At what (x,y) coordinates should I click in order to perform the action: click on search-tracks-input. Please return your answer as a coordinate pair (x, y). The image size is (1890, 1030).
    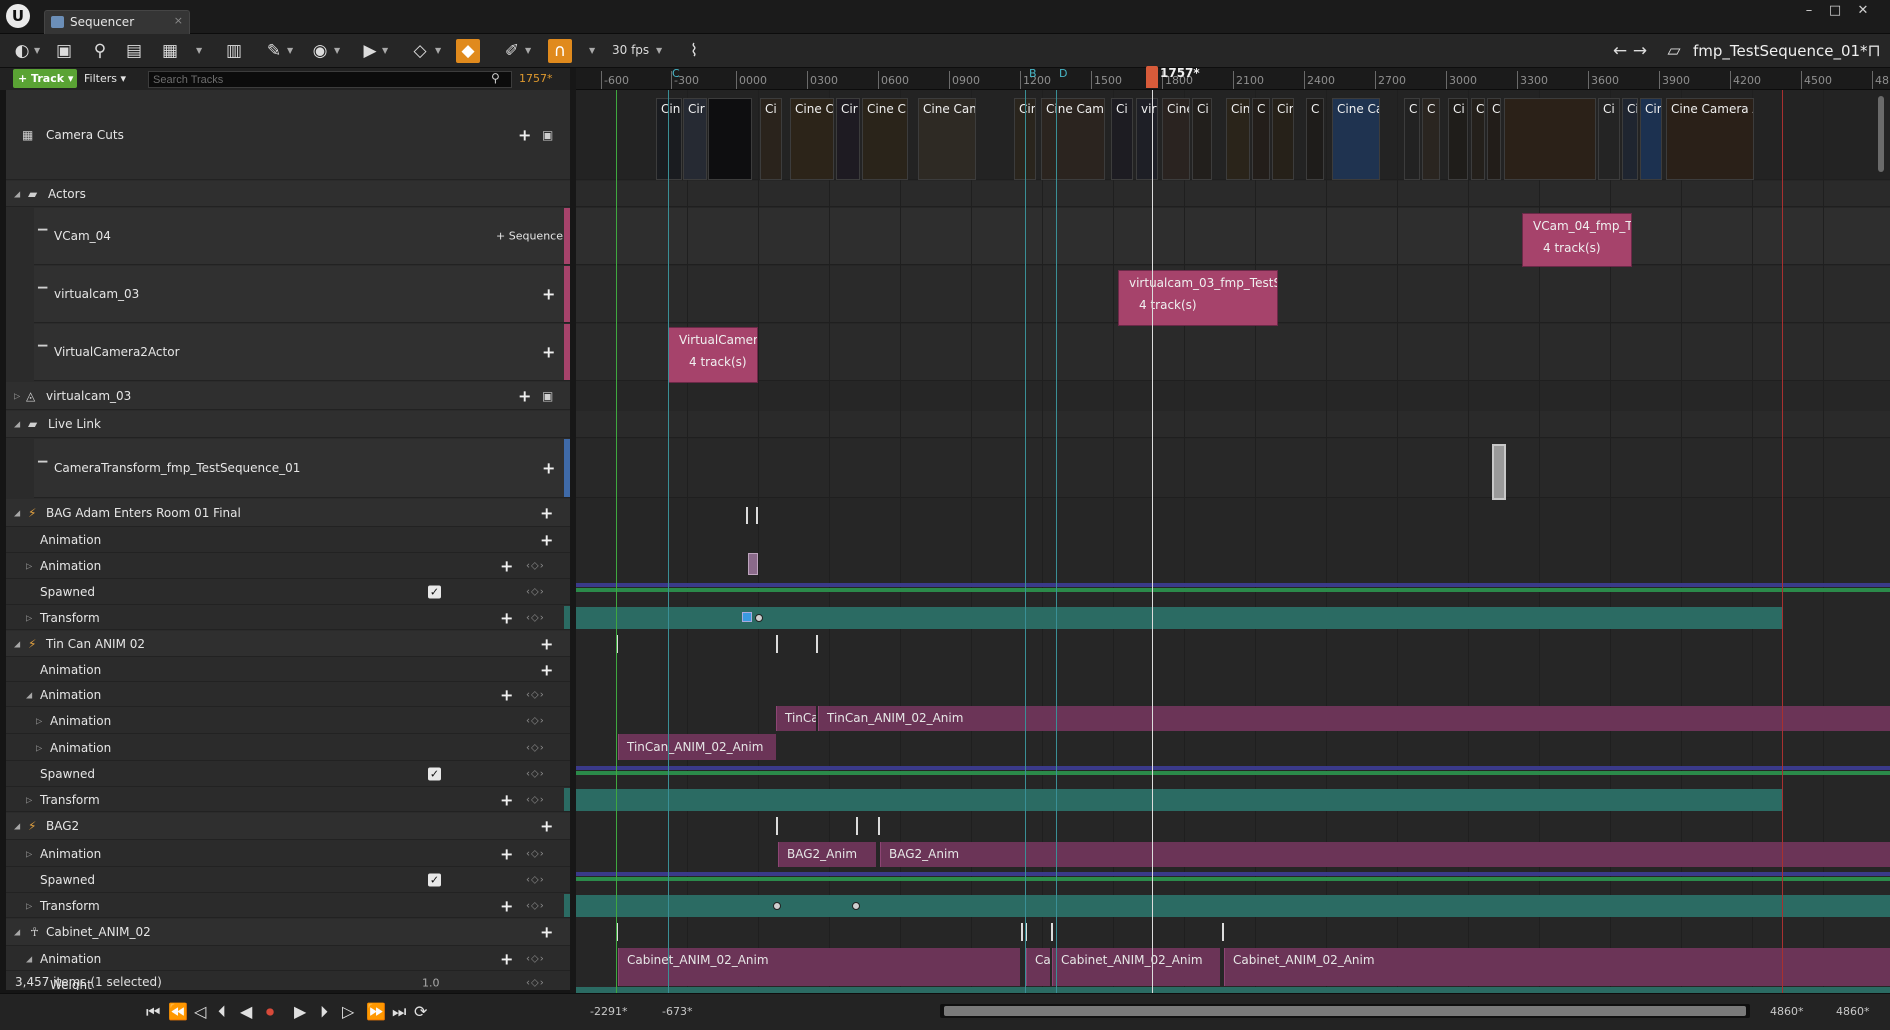
    Looking at the image, I should click on (330, 79).